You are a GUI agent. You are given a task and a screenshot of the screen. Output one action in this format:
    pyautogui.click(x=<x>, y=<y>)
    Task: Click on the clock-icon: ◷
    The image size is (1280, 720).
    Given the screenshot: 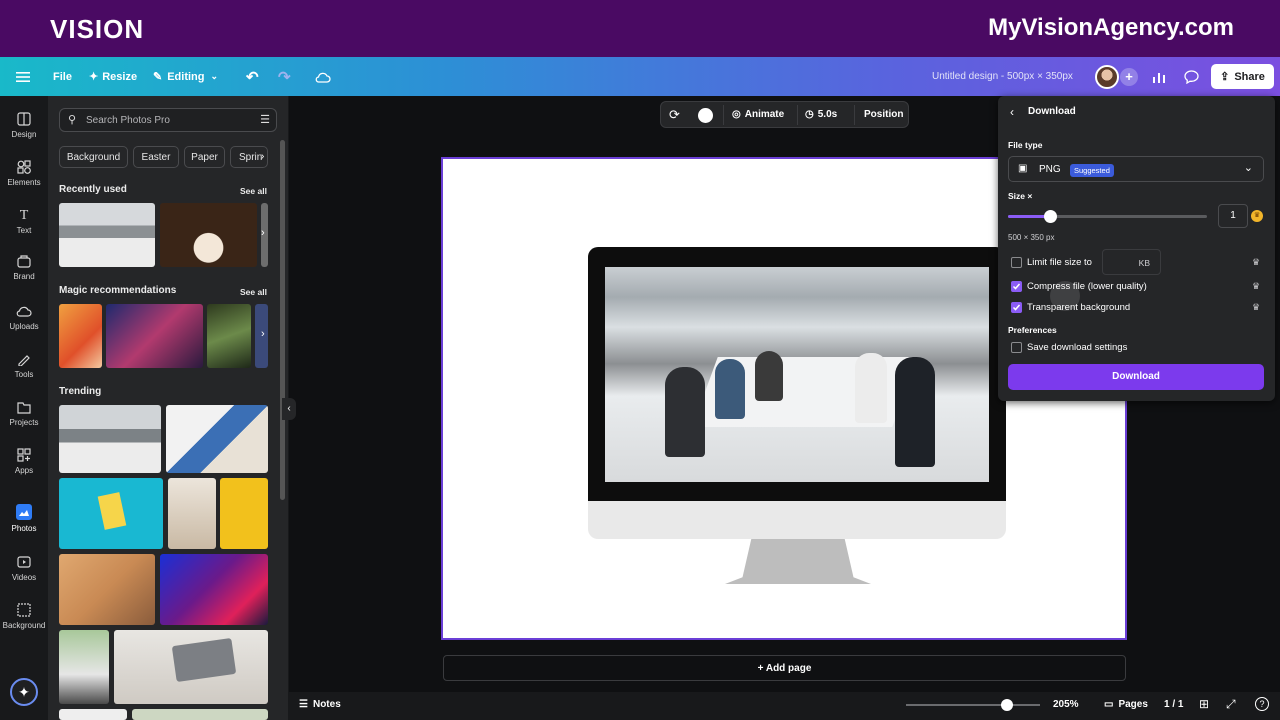 What is the action you would take?
    pyautogui.click(x=809, y=114)
    